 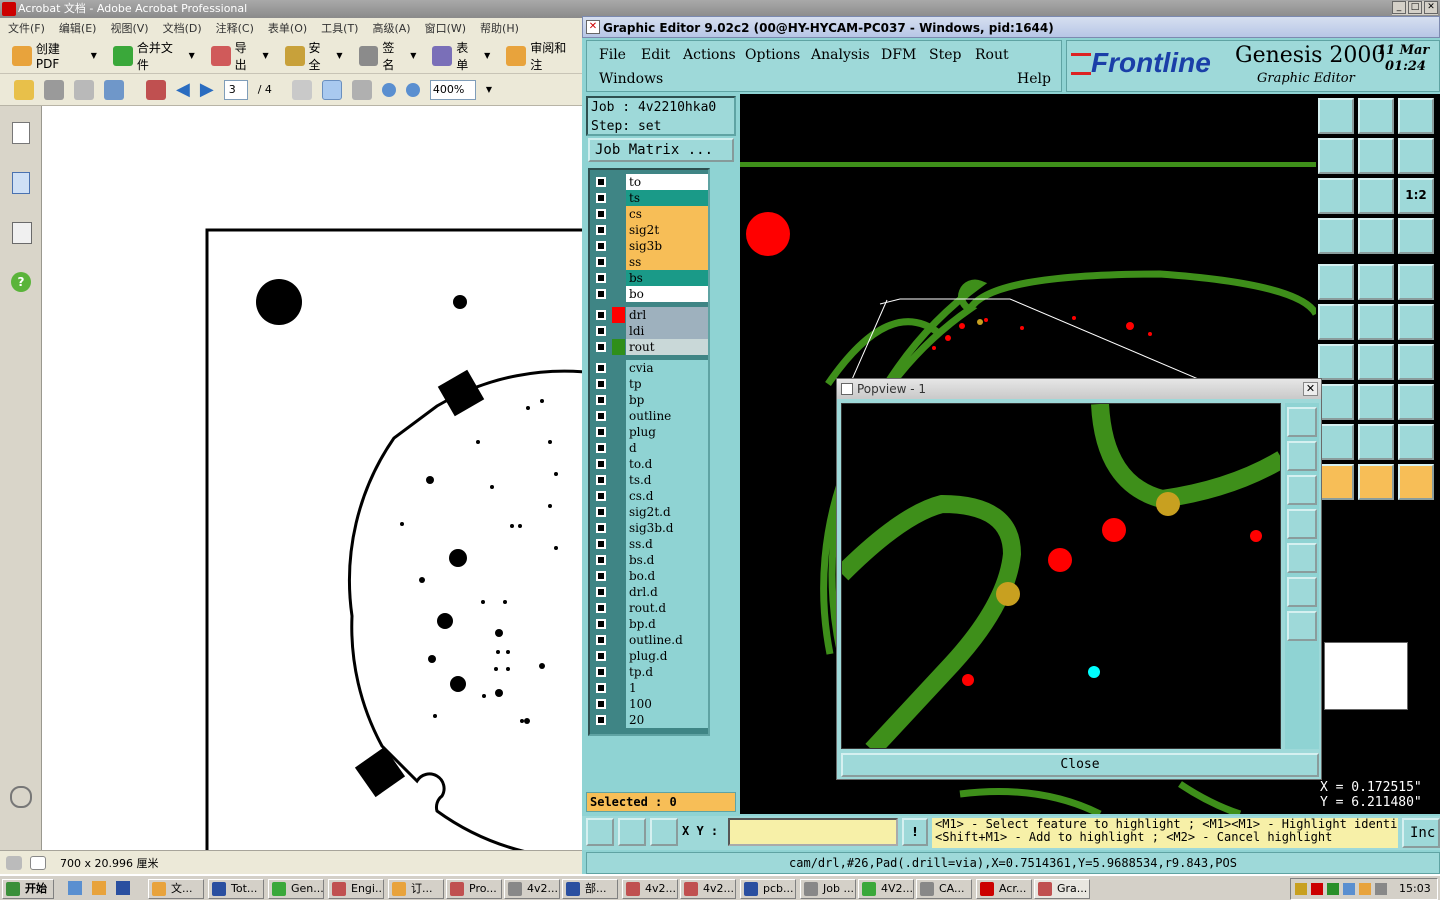 I want to click on layer-name: ss, so click(x=667, y=262).